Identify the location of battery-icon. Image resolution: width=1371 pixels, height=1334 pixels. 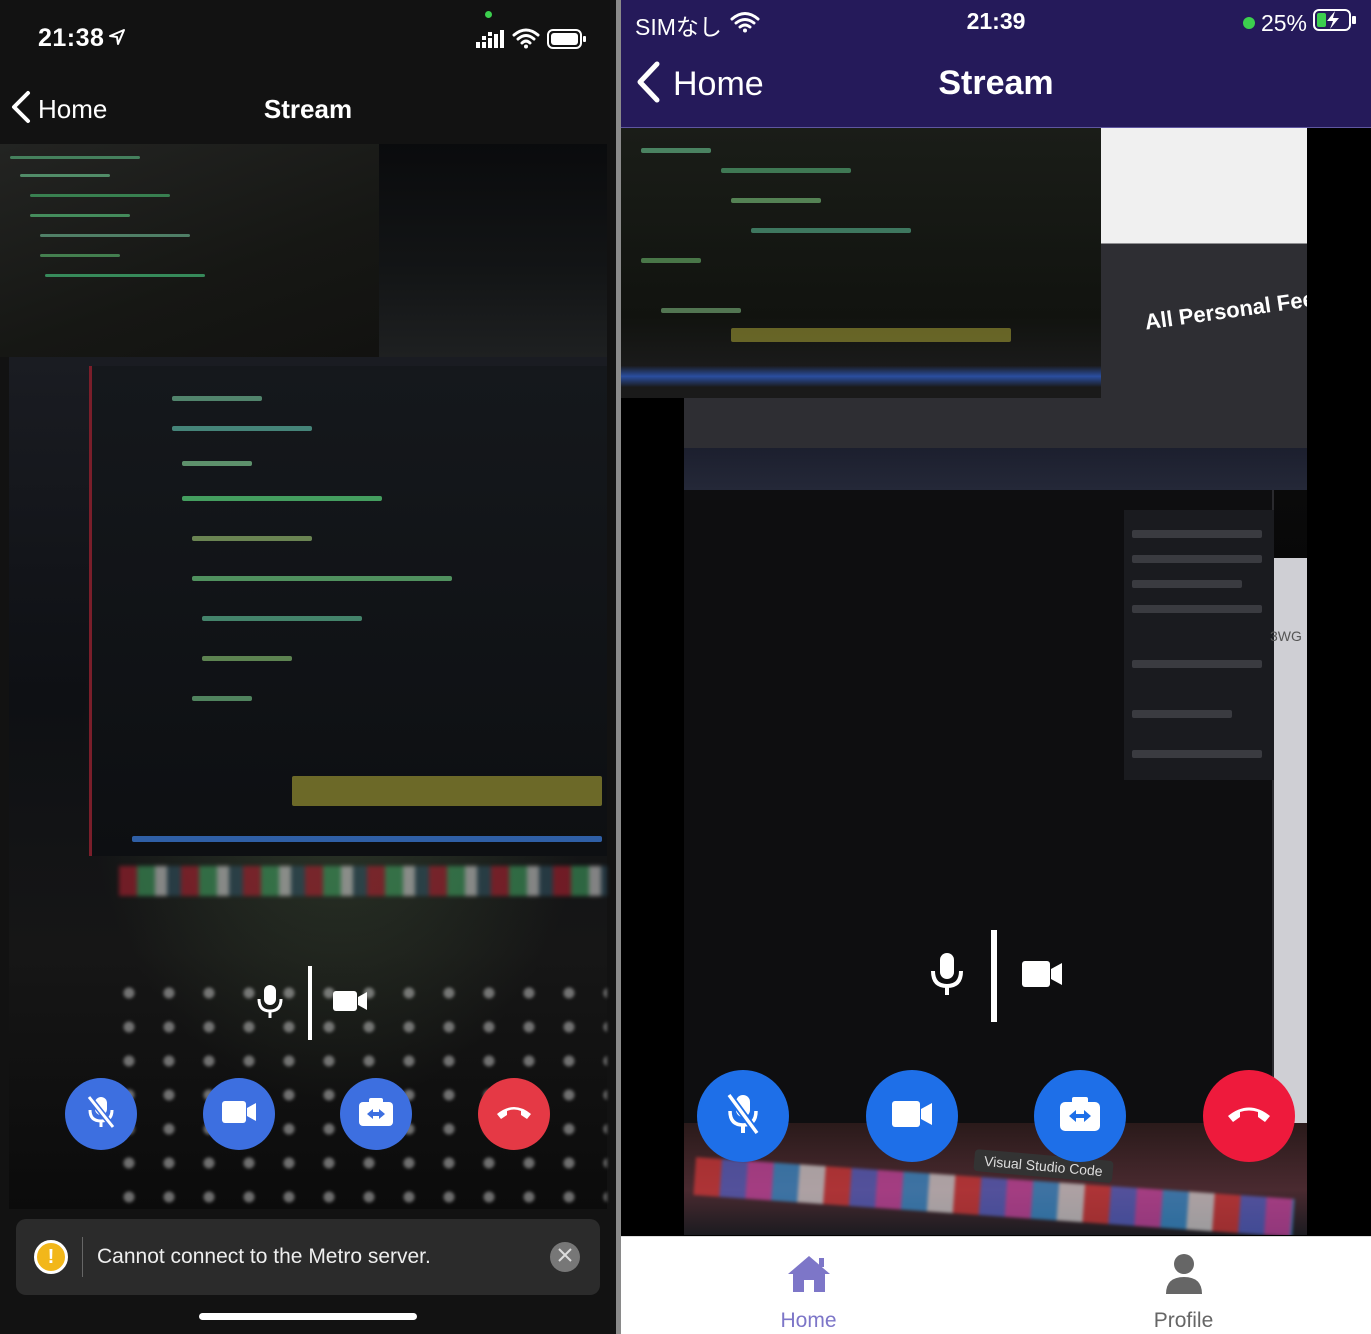
(567, 41).